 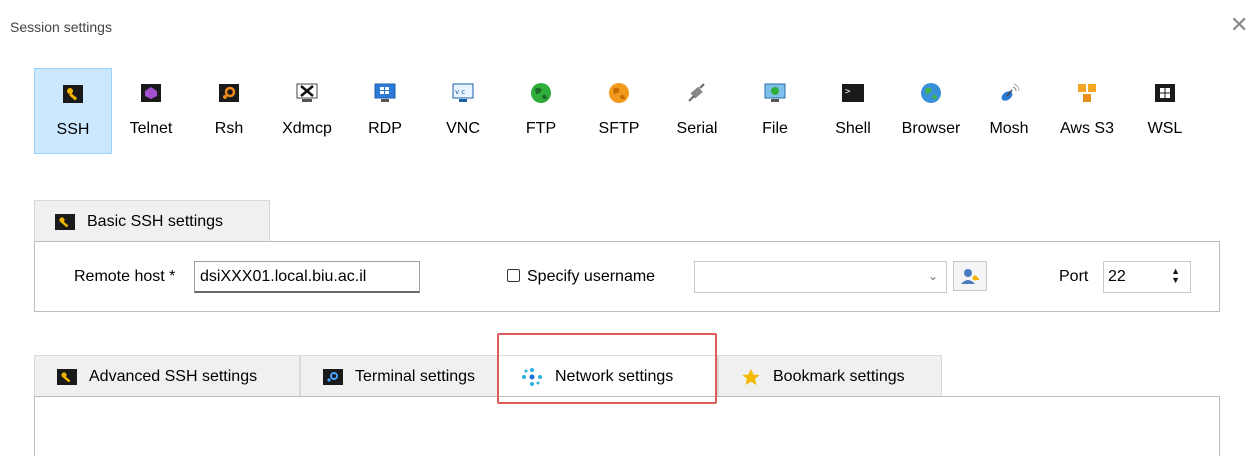 I want to click on user-key-icon, so click(x=970, y=276).